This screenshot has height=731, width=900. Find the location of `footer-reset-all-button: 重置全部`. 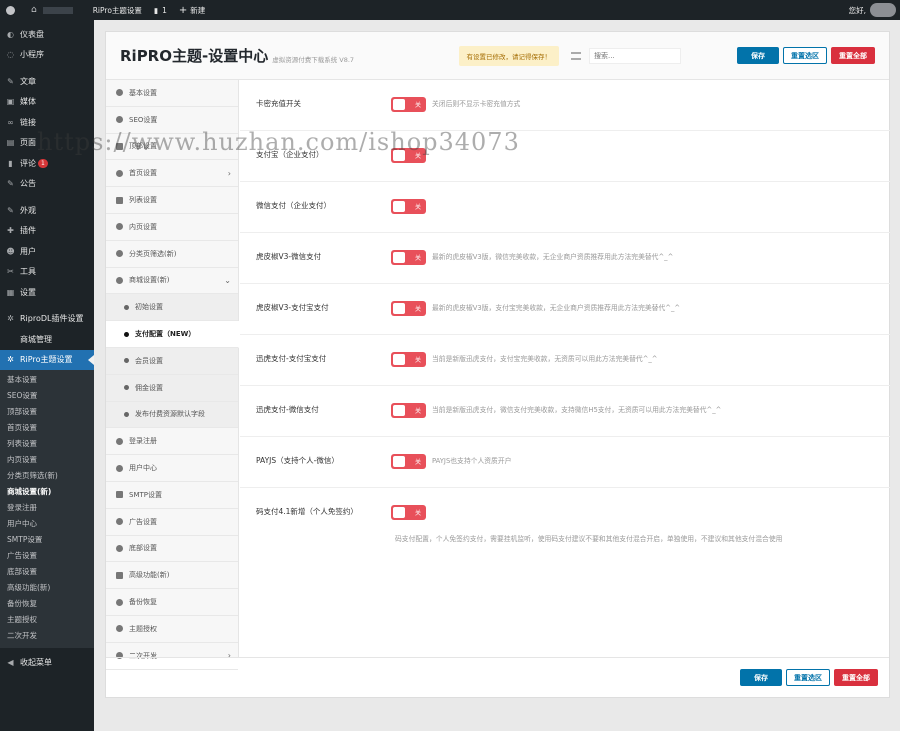

footer-reset-all-button: 重置全部 is located at coordinates (856, 677).